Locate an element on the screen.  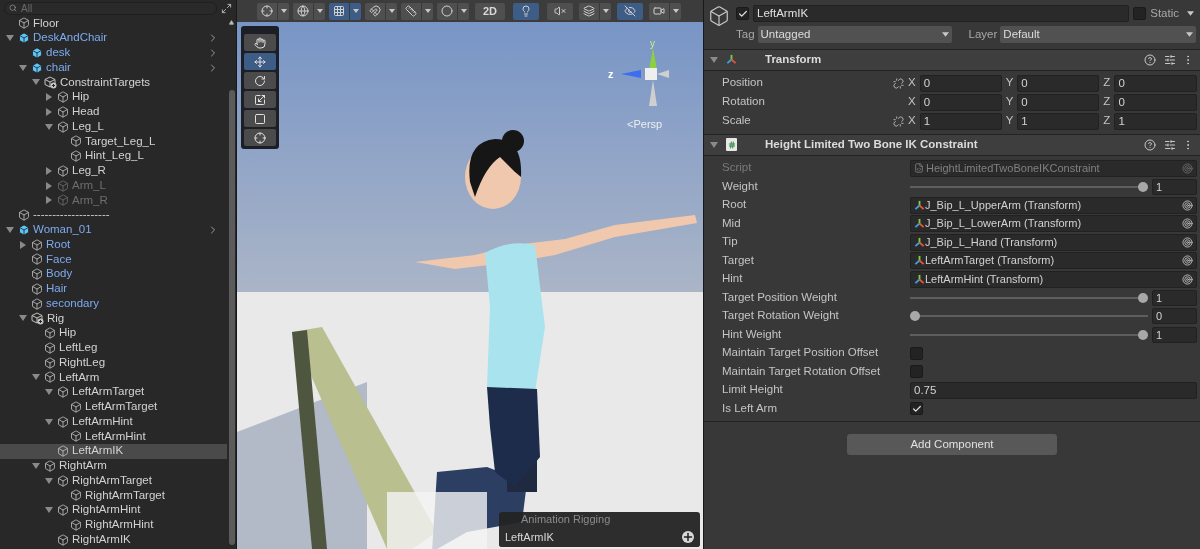
light-toolbar-button is located at coordinates (526, 11).